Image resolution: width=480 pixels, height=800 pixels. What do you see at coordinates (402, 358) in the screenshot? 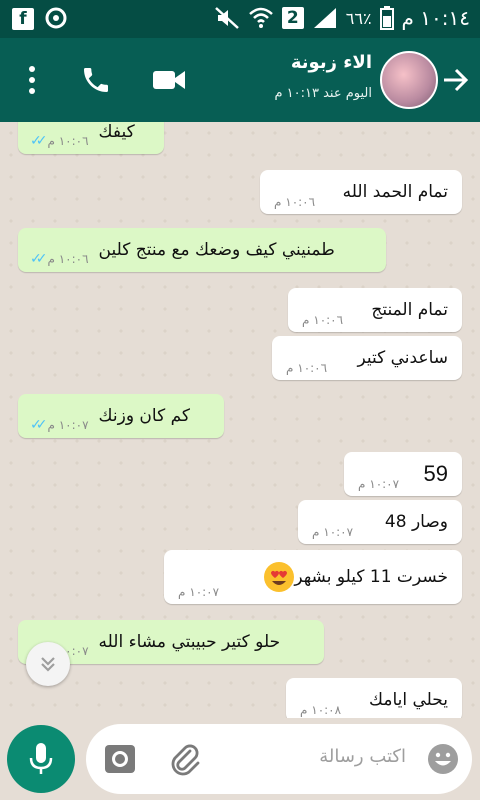
I see `message-text: ساعدني كتير` at bounding box center [402, 358].